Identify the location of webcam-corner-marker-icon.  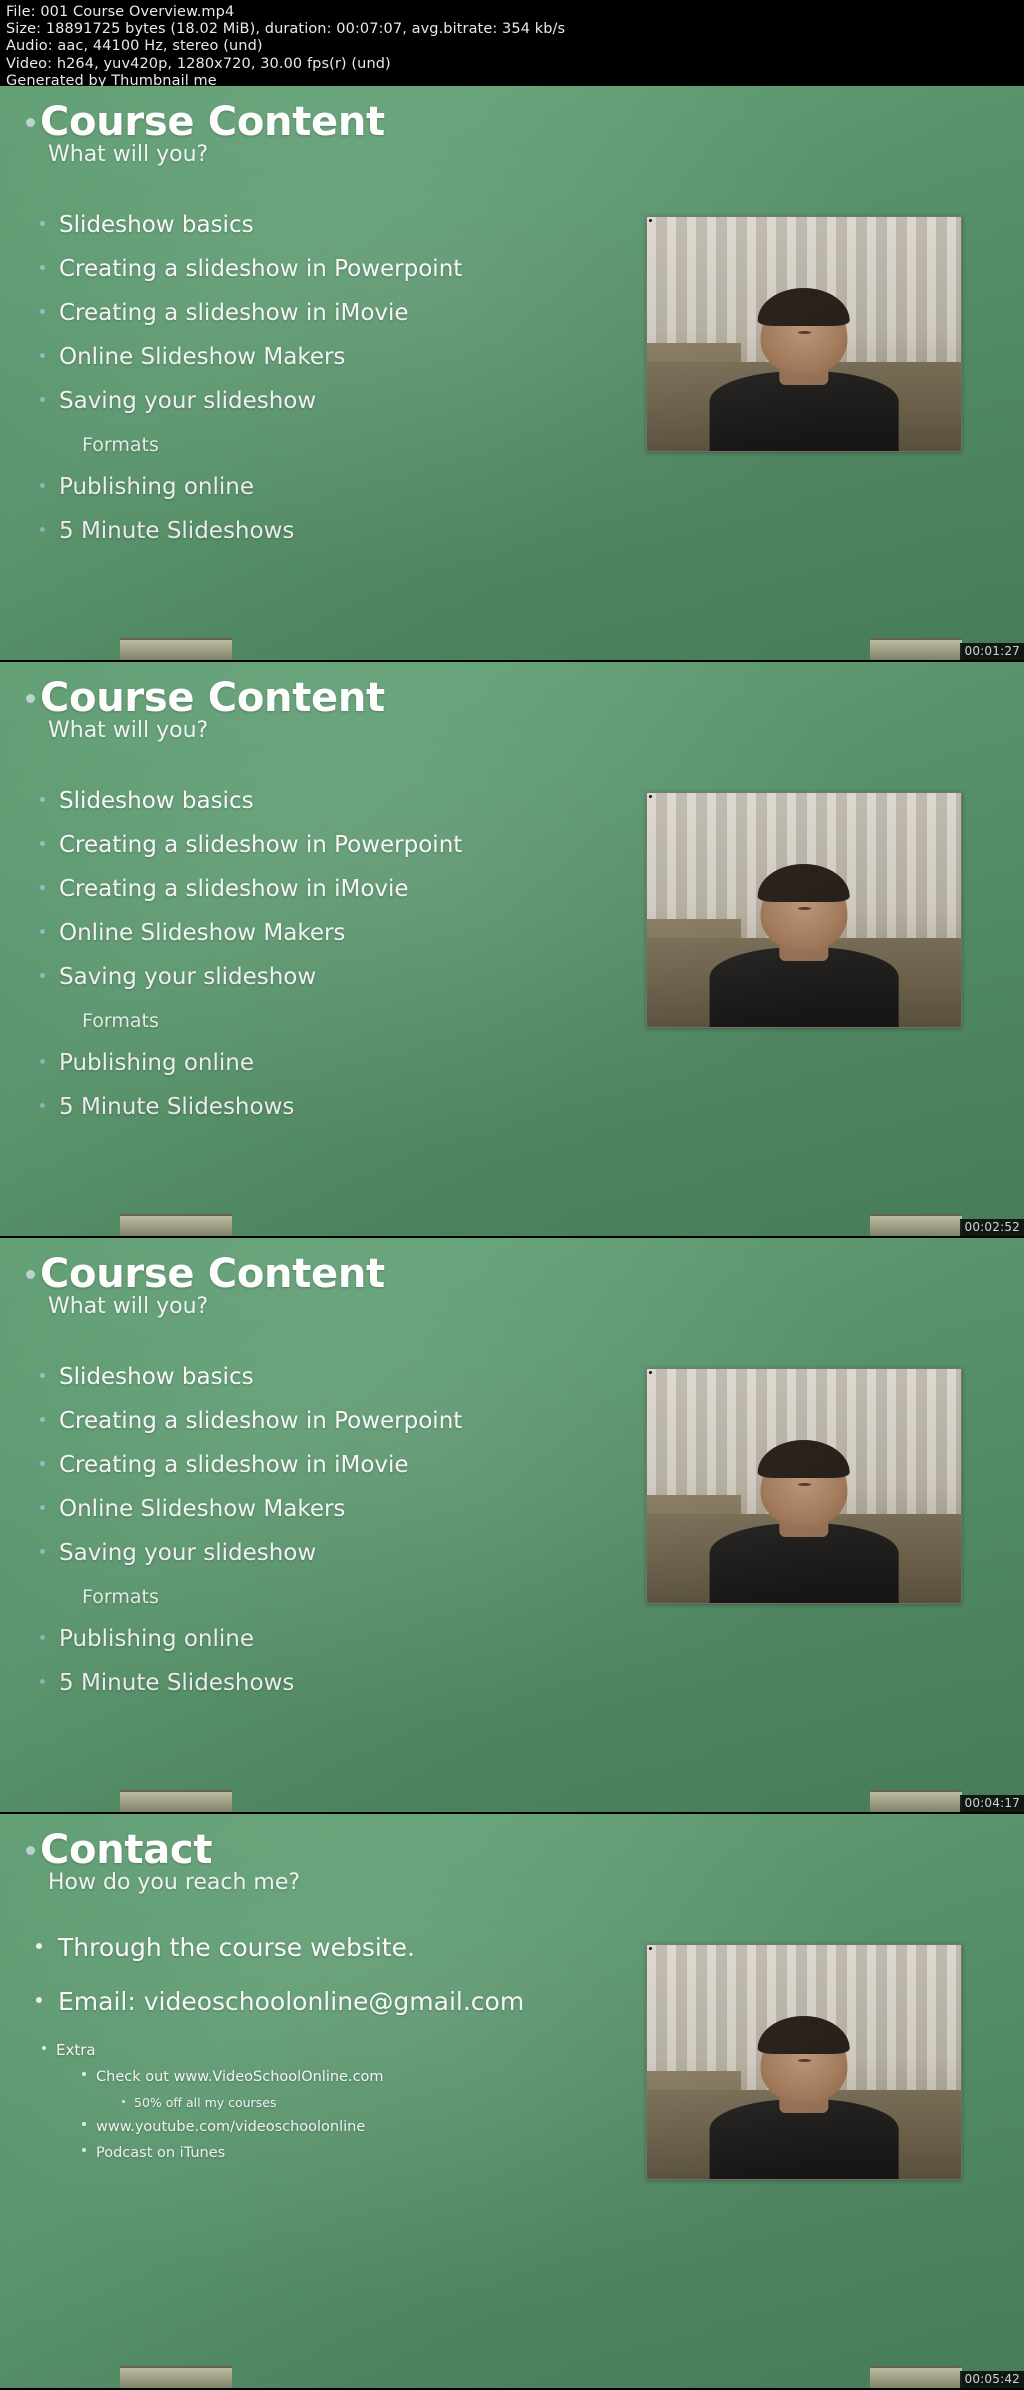
(650, 1372).